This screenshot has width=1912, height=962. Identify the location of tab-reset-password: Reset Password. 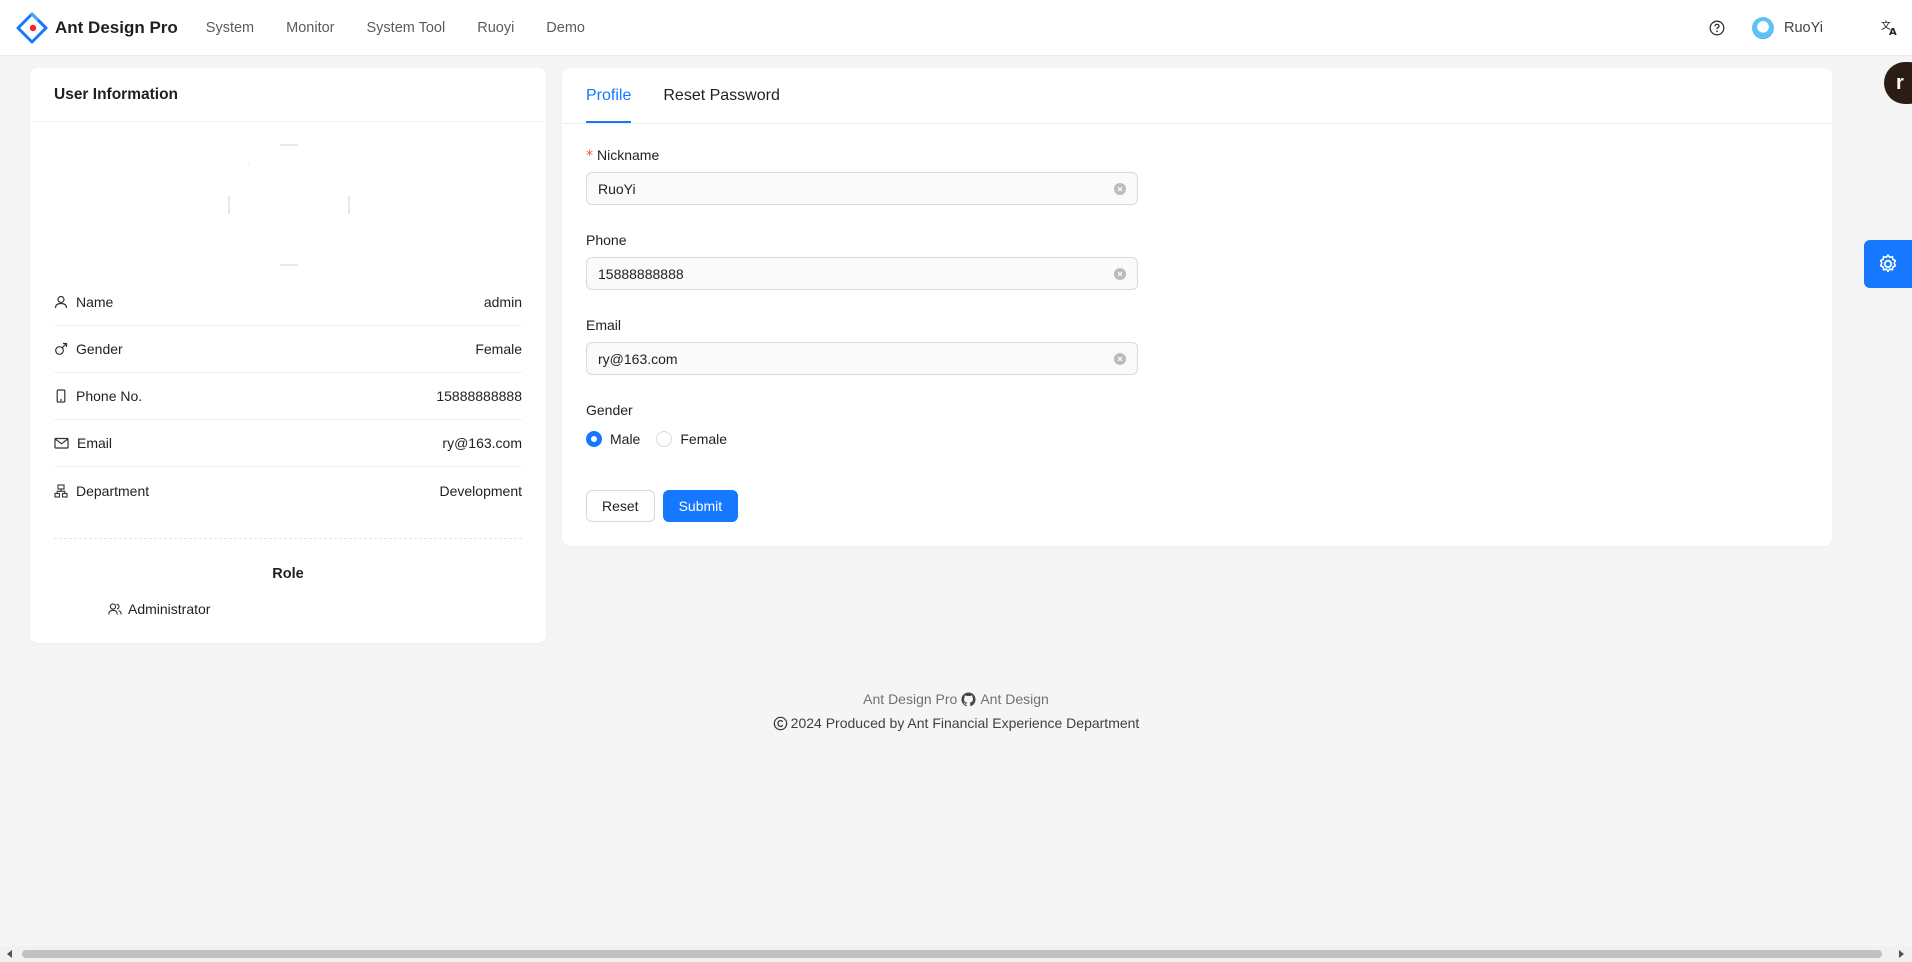
(721, 95).